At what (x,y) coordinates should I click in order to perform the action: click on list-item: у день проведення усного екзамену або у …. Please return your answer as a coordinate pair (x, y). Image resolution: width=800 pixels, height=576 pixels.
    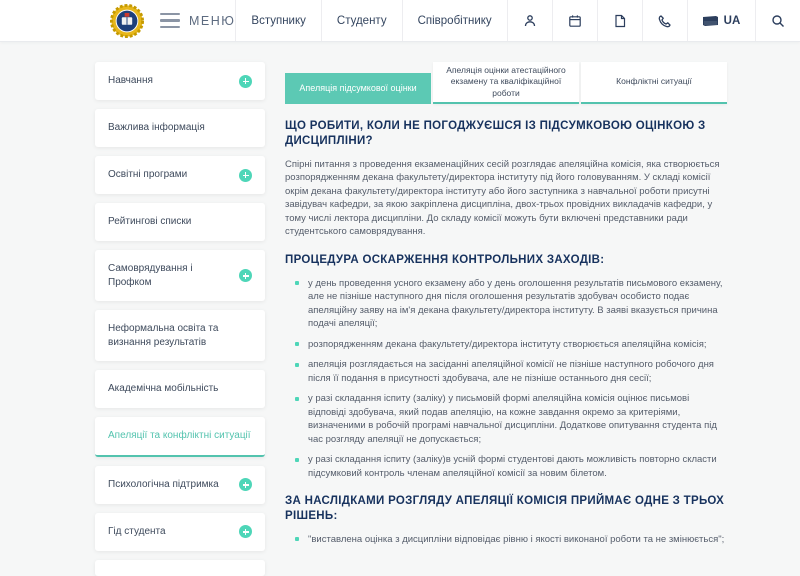
    Looking at the image, I should click on (511, 304).